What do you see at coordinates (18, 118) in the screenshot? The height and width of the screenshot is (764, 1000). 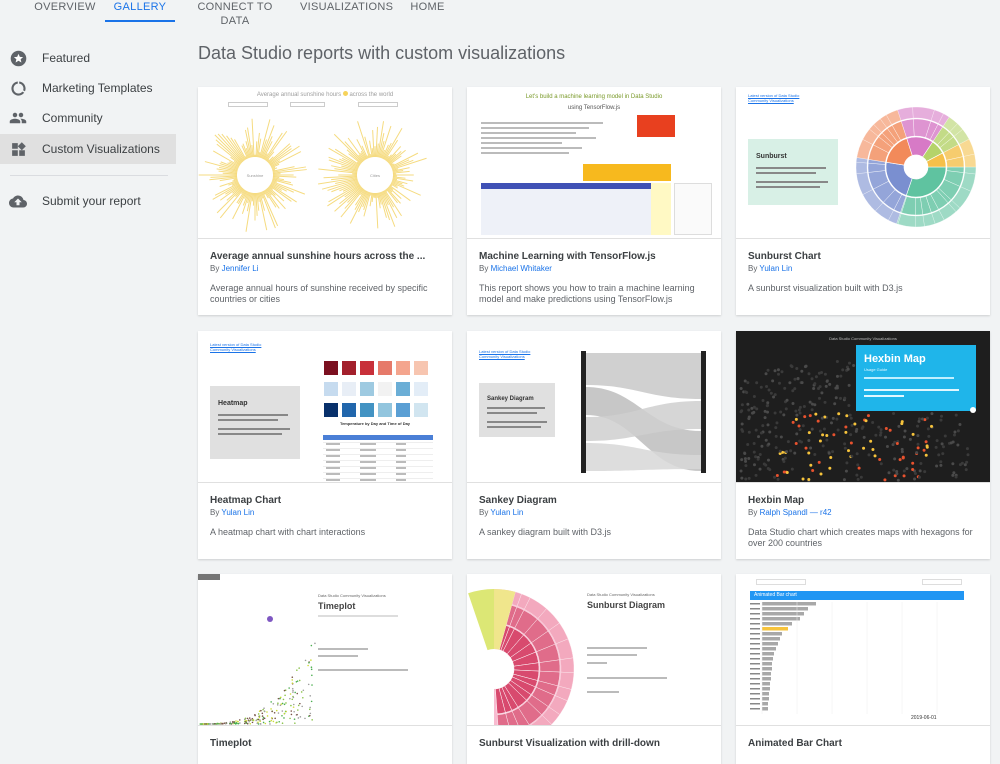 I see `people-icon` at bounding box center [18, 118].